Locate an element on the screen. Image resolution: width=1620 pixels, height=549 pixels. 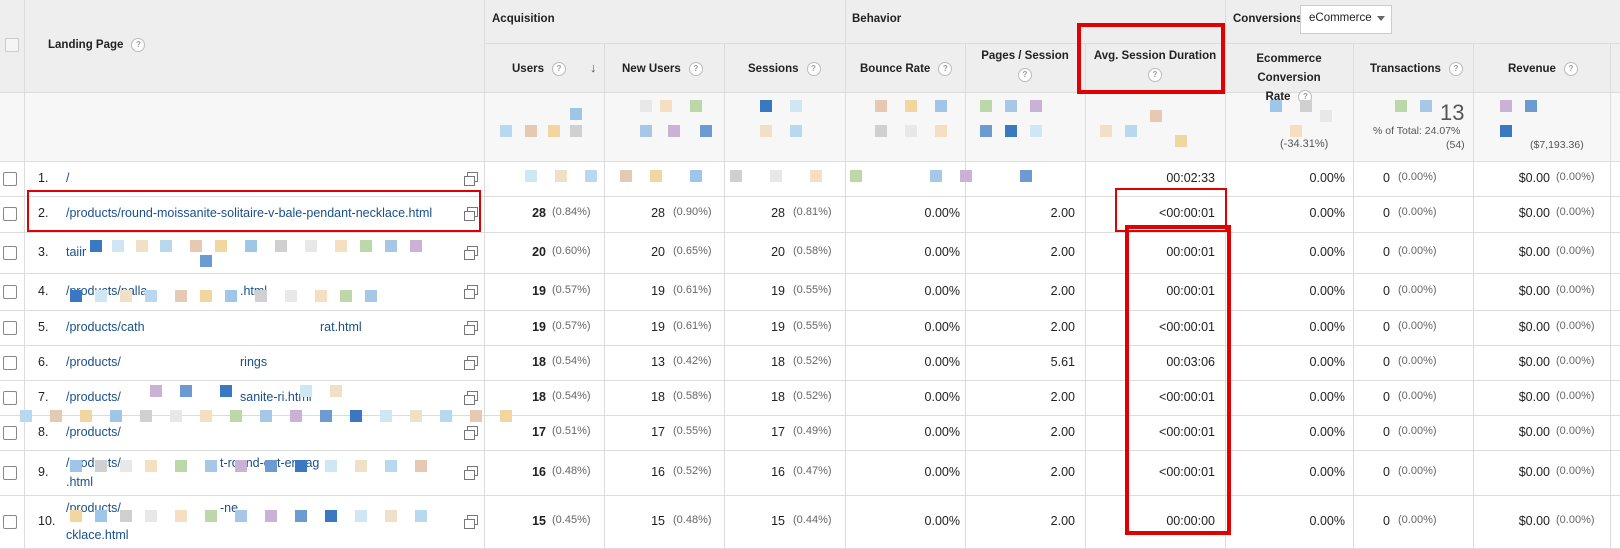
ecommerce-conversion-rate-header: Ecommerce Conversion Rate? is located at coordinates (1289, 78).